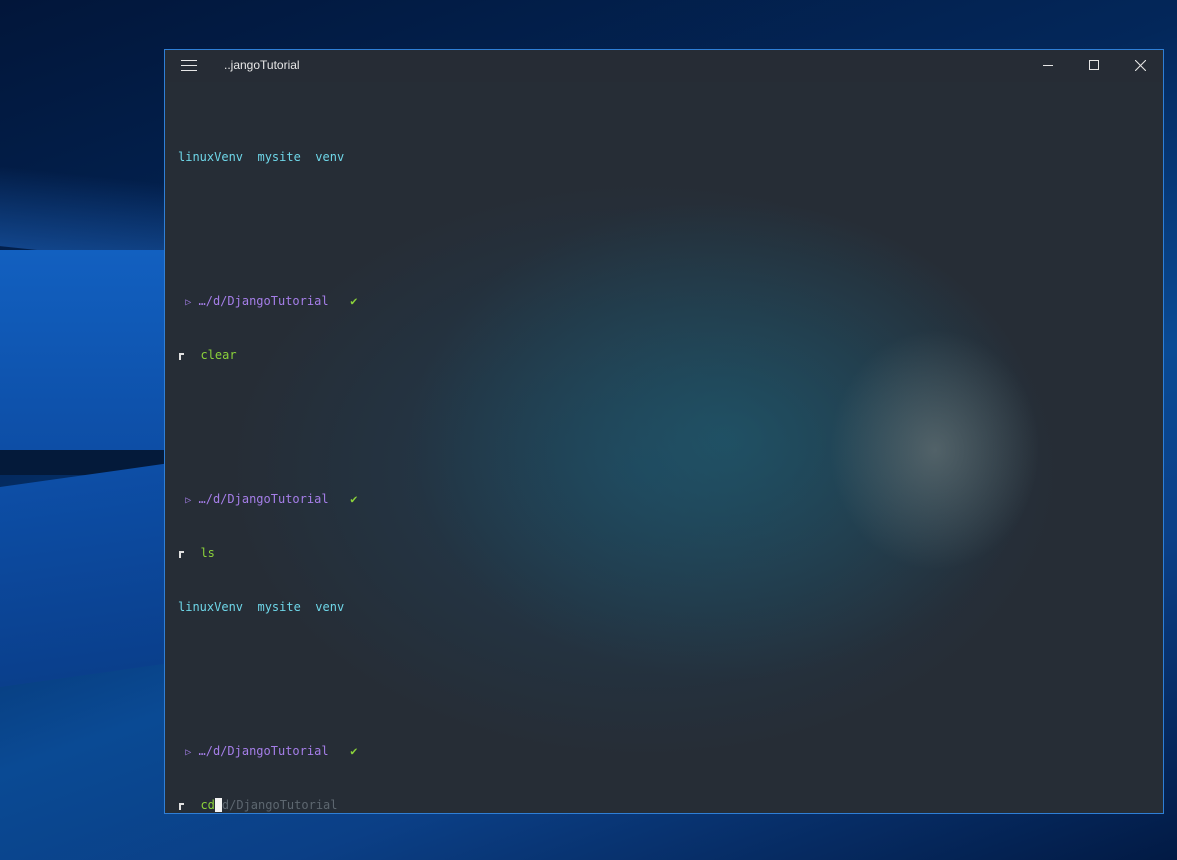 This screenshot has width=1177, height=860. I want to click on maximize-button, so click(1094, 66).